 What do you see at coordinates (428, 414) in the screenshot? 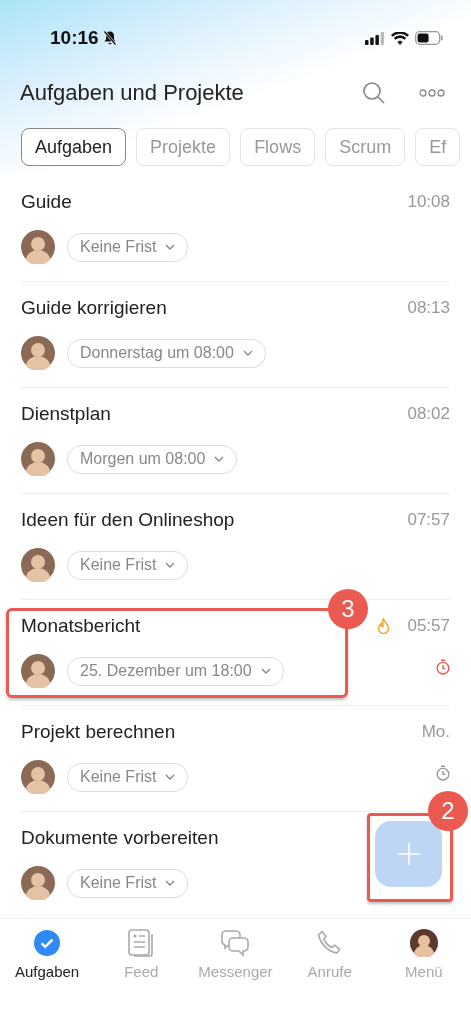
I see `task-time: 08:02` at bounding box center [428, 414].